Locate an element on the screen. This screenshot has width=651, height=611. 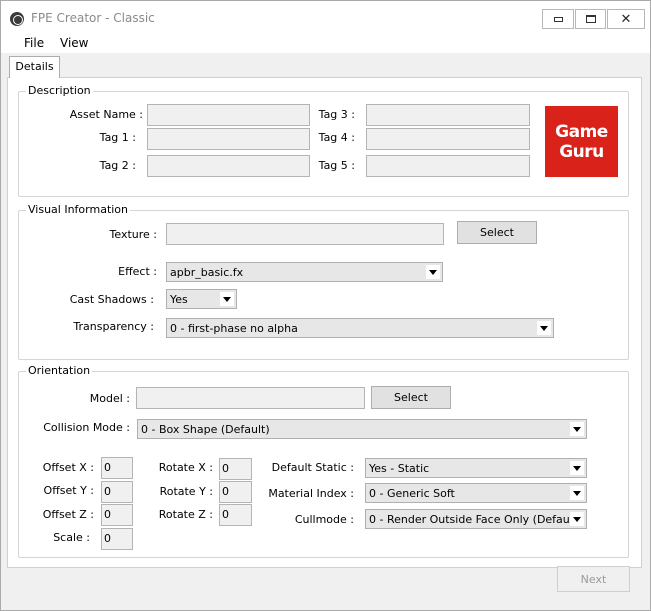
collision-mode-select: 0 - Box Shape (Default) is located at coordinates (362, 429).